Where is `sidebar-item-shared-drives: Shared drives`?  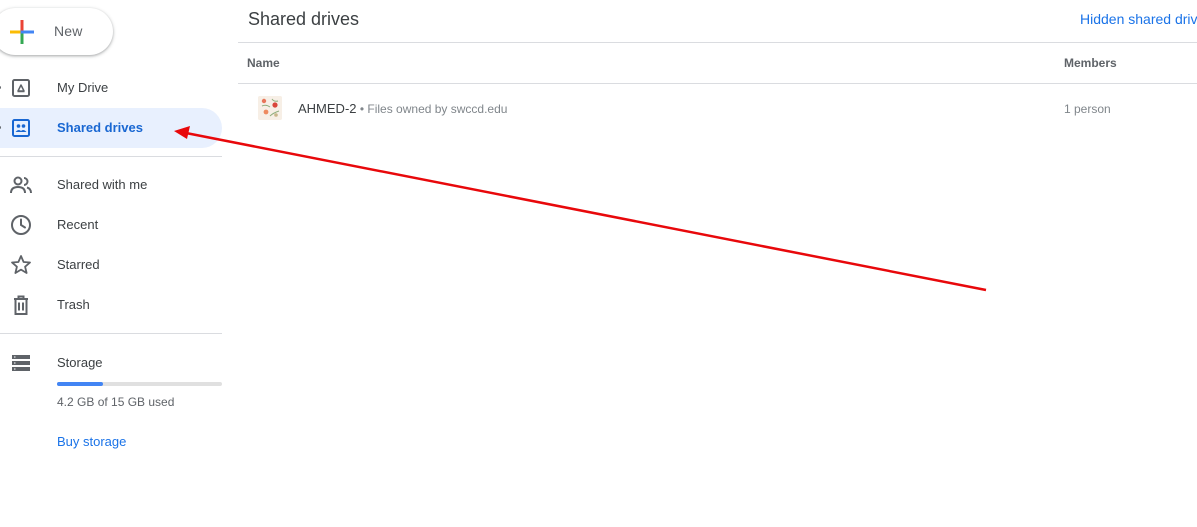
sidebar-item-shared-drives: Shared drives is located at coordinates (111, 128).